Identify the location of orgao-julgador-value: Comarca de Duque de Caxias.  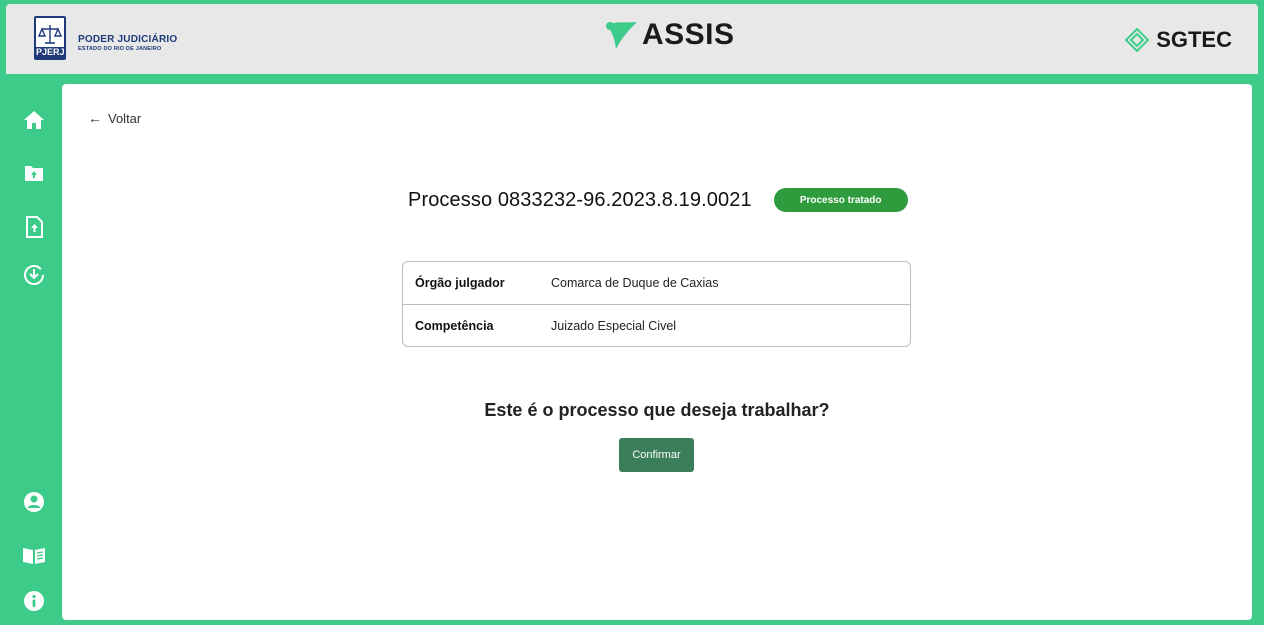
(635, 283).